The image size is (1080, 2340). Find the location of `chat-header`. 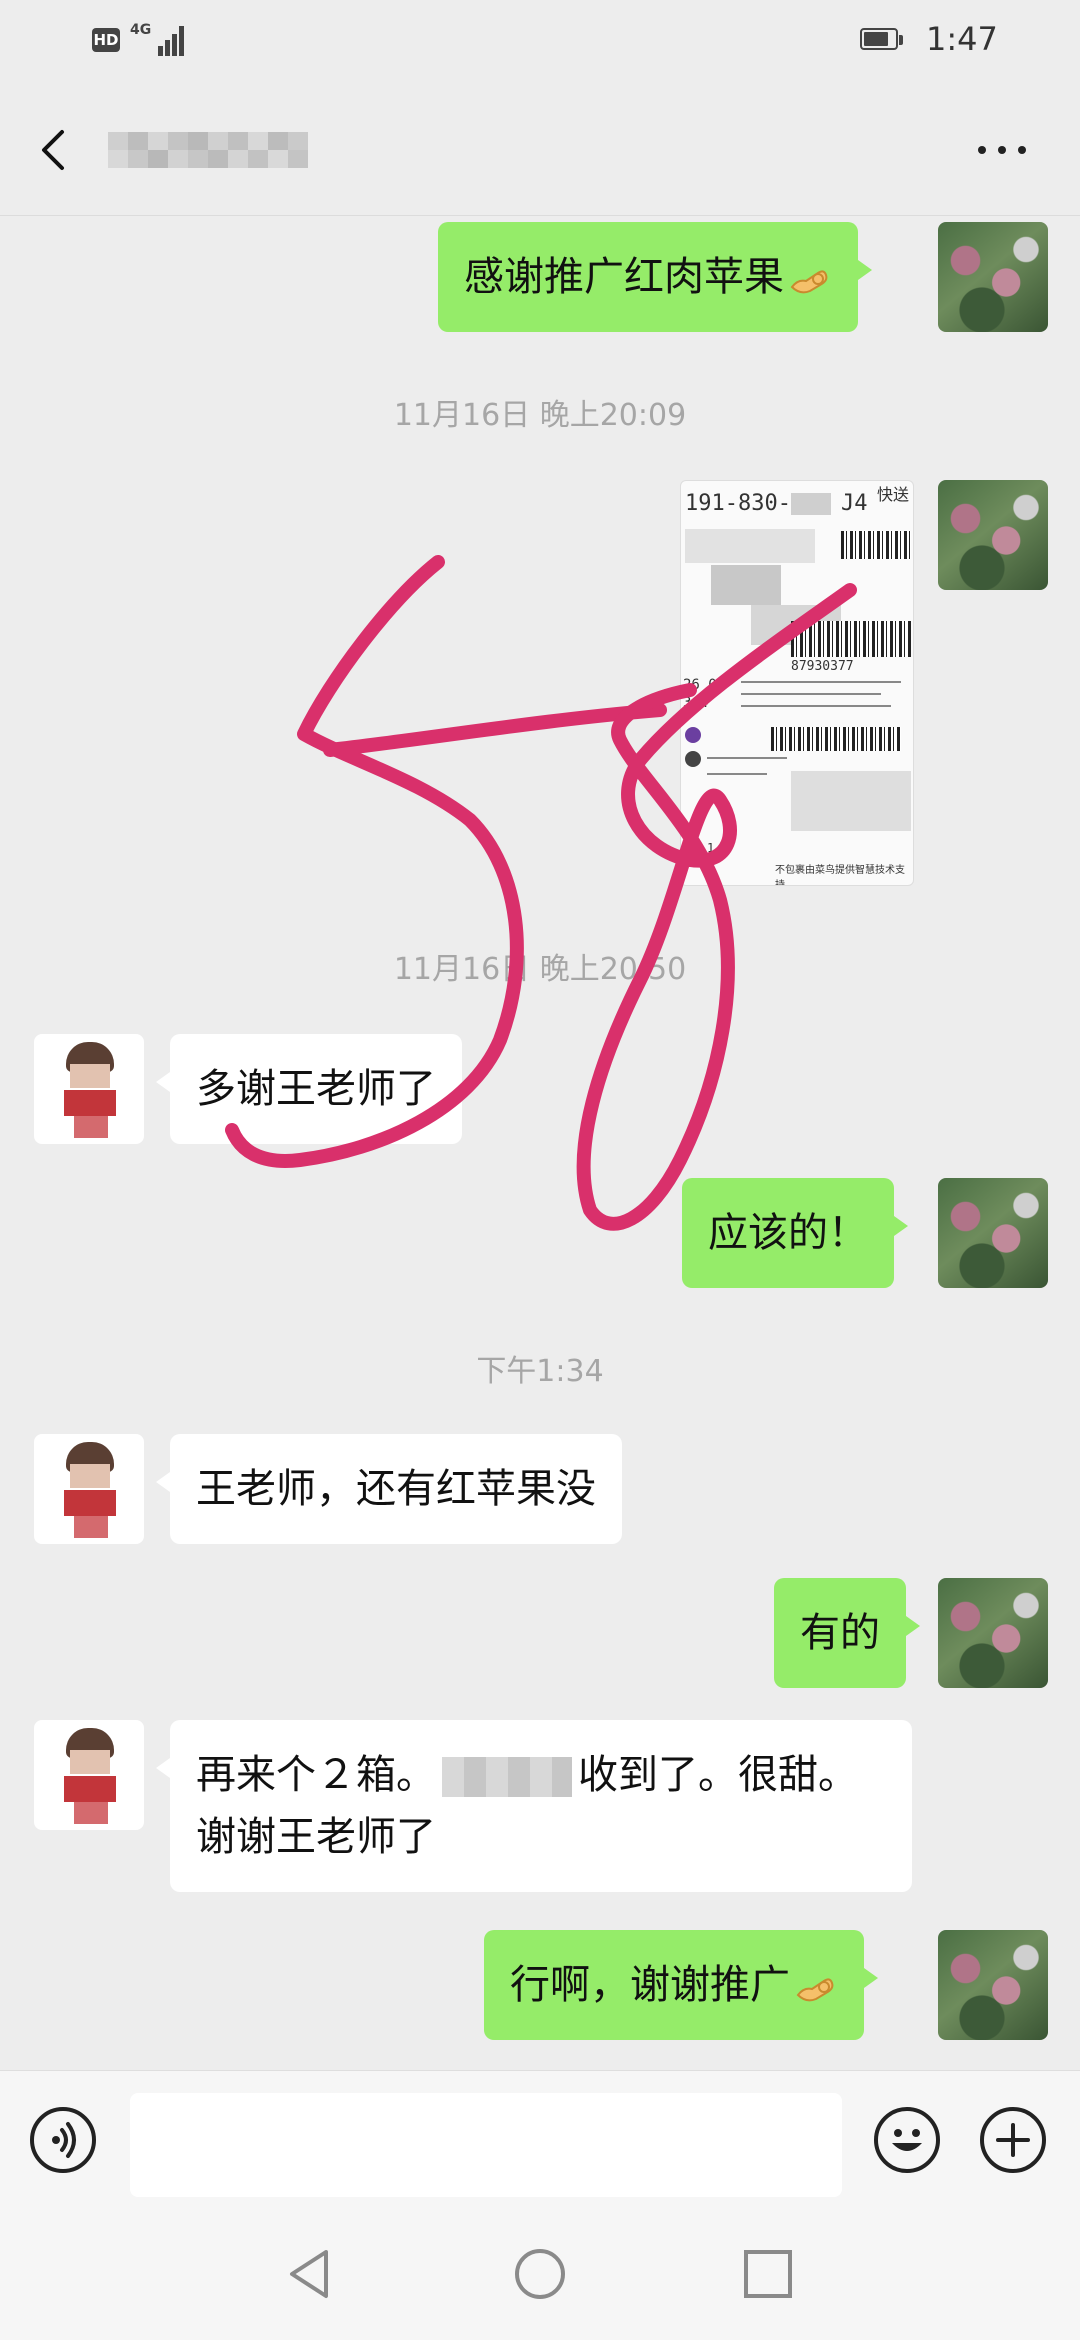

chat-header is located at coordinates (540, 148).